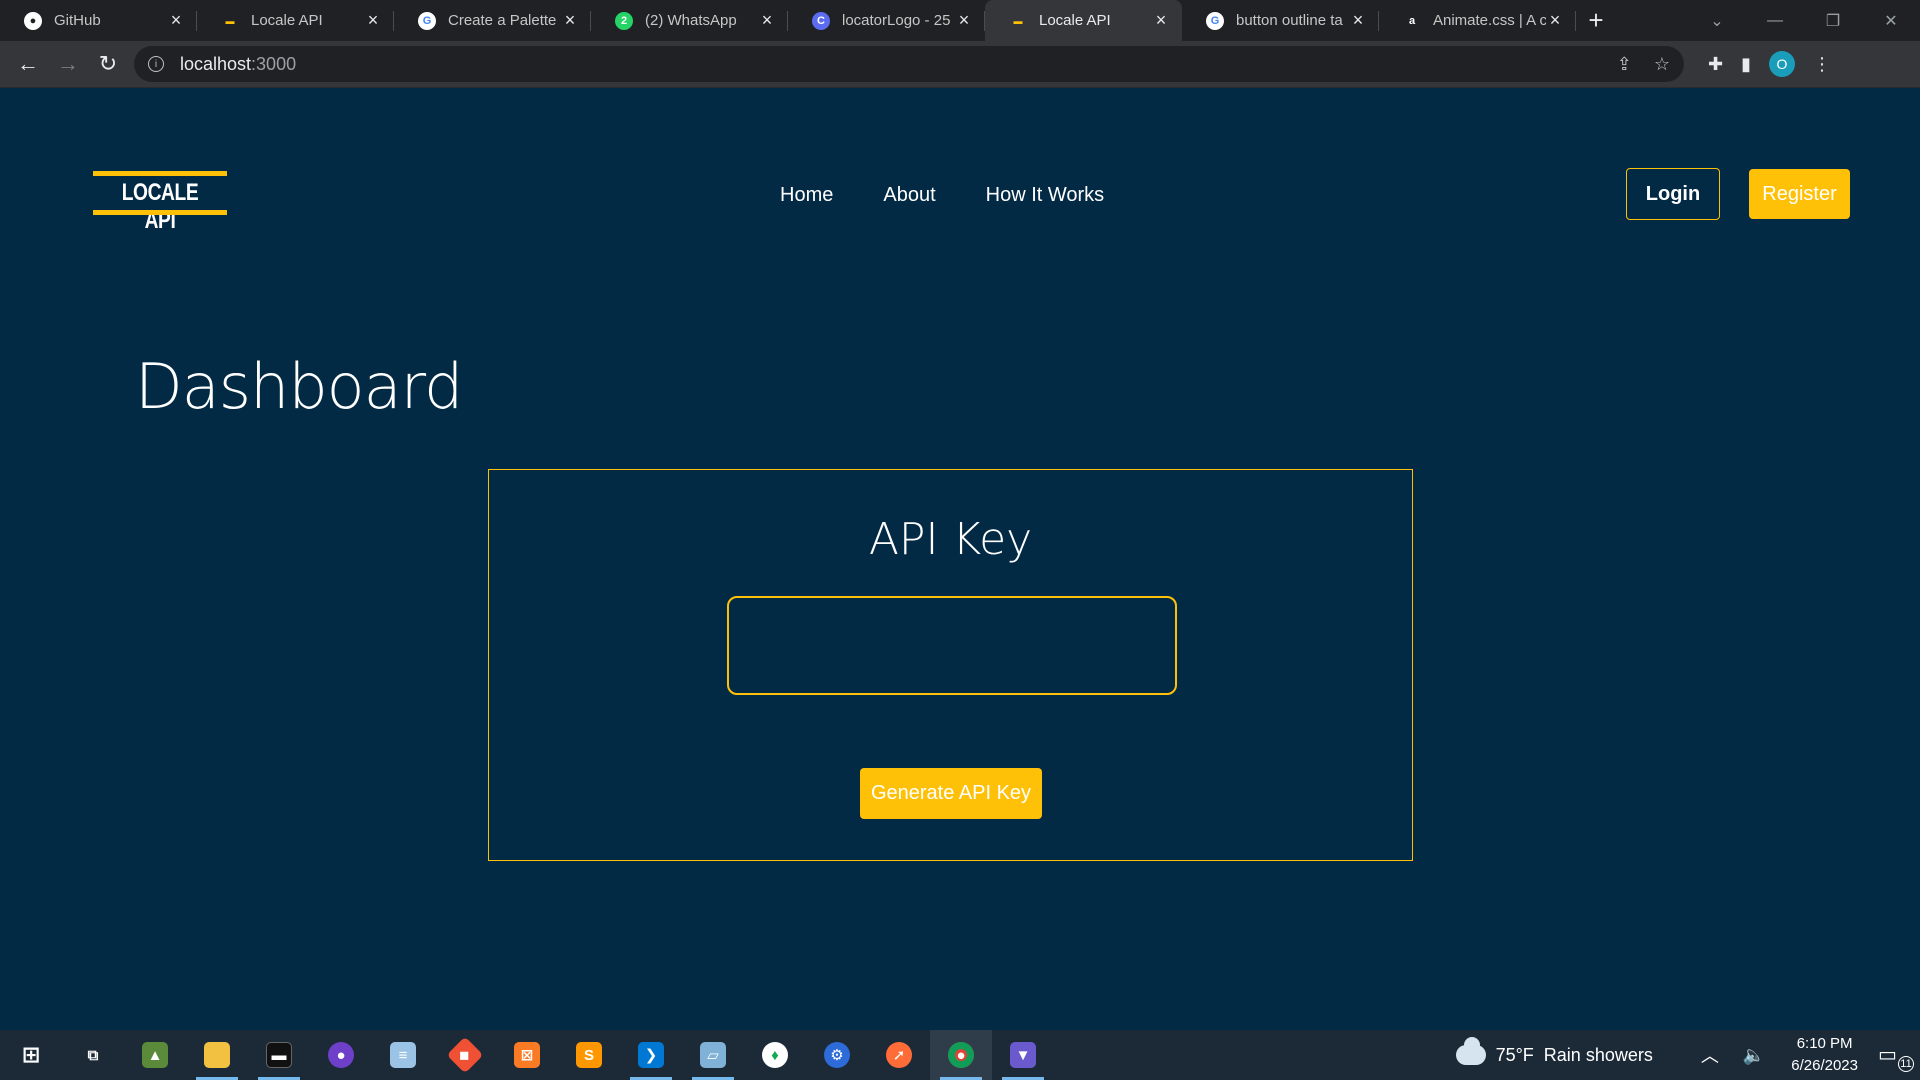 The width and height of the screenshot is (1920, 1080). I want to click on nav-home: Home, so click(806, 195).